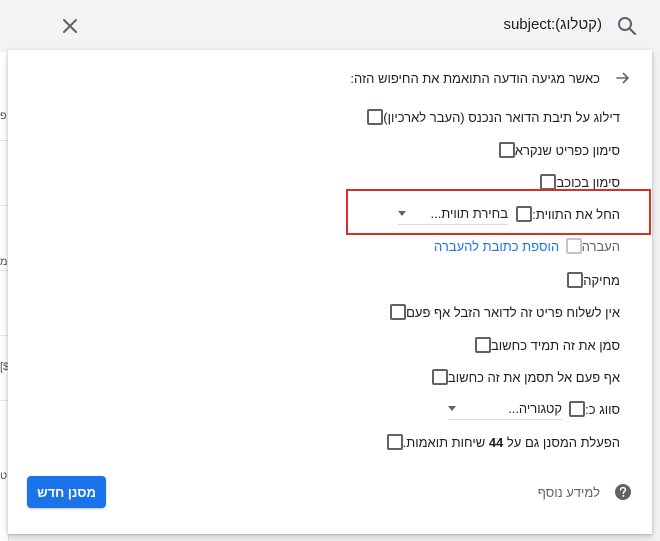 This screenshot has height=541, width=660. Describe the element at coordinates (4, 262) in the screenshot. I see `list-item-fragment: מ` at that location.